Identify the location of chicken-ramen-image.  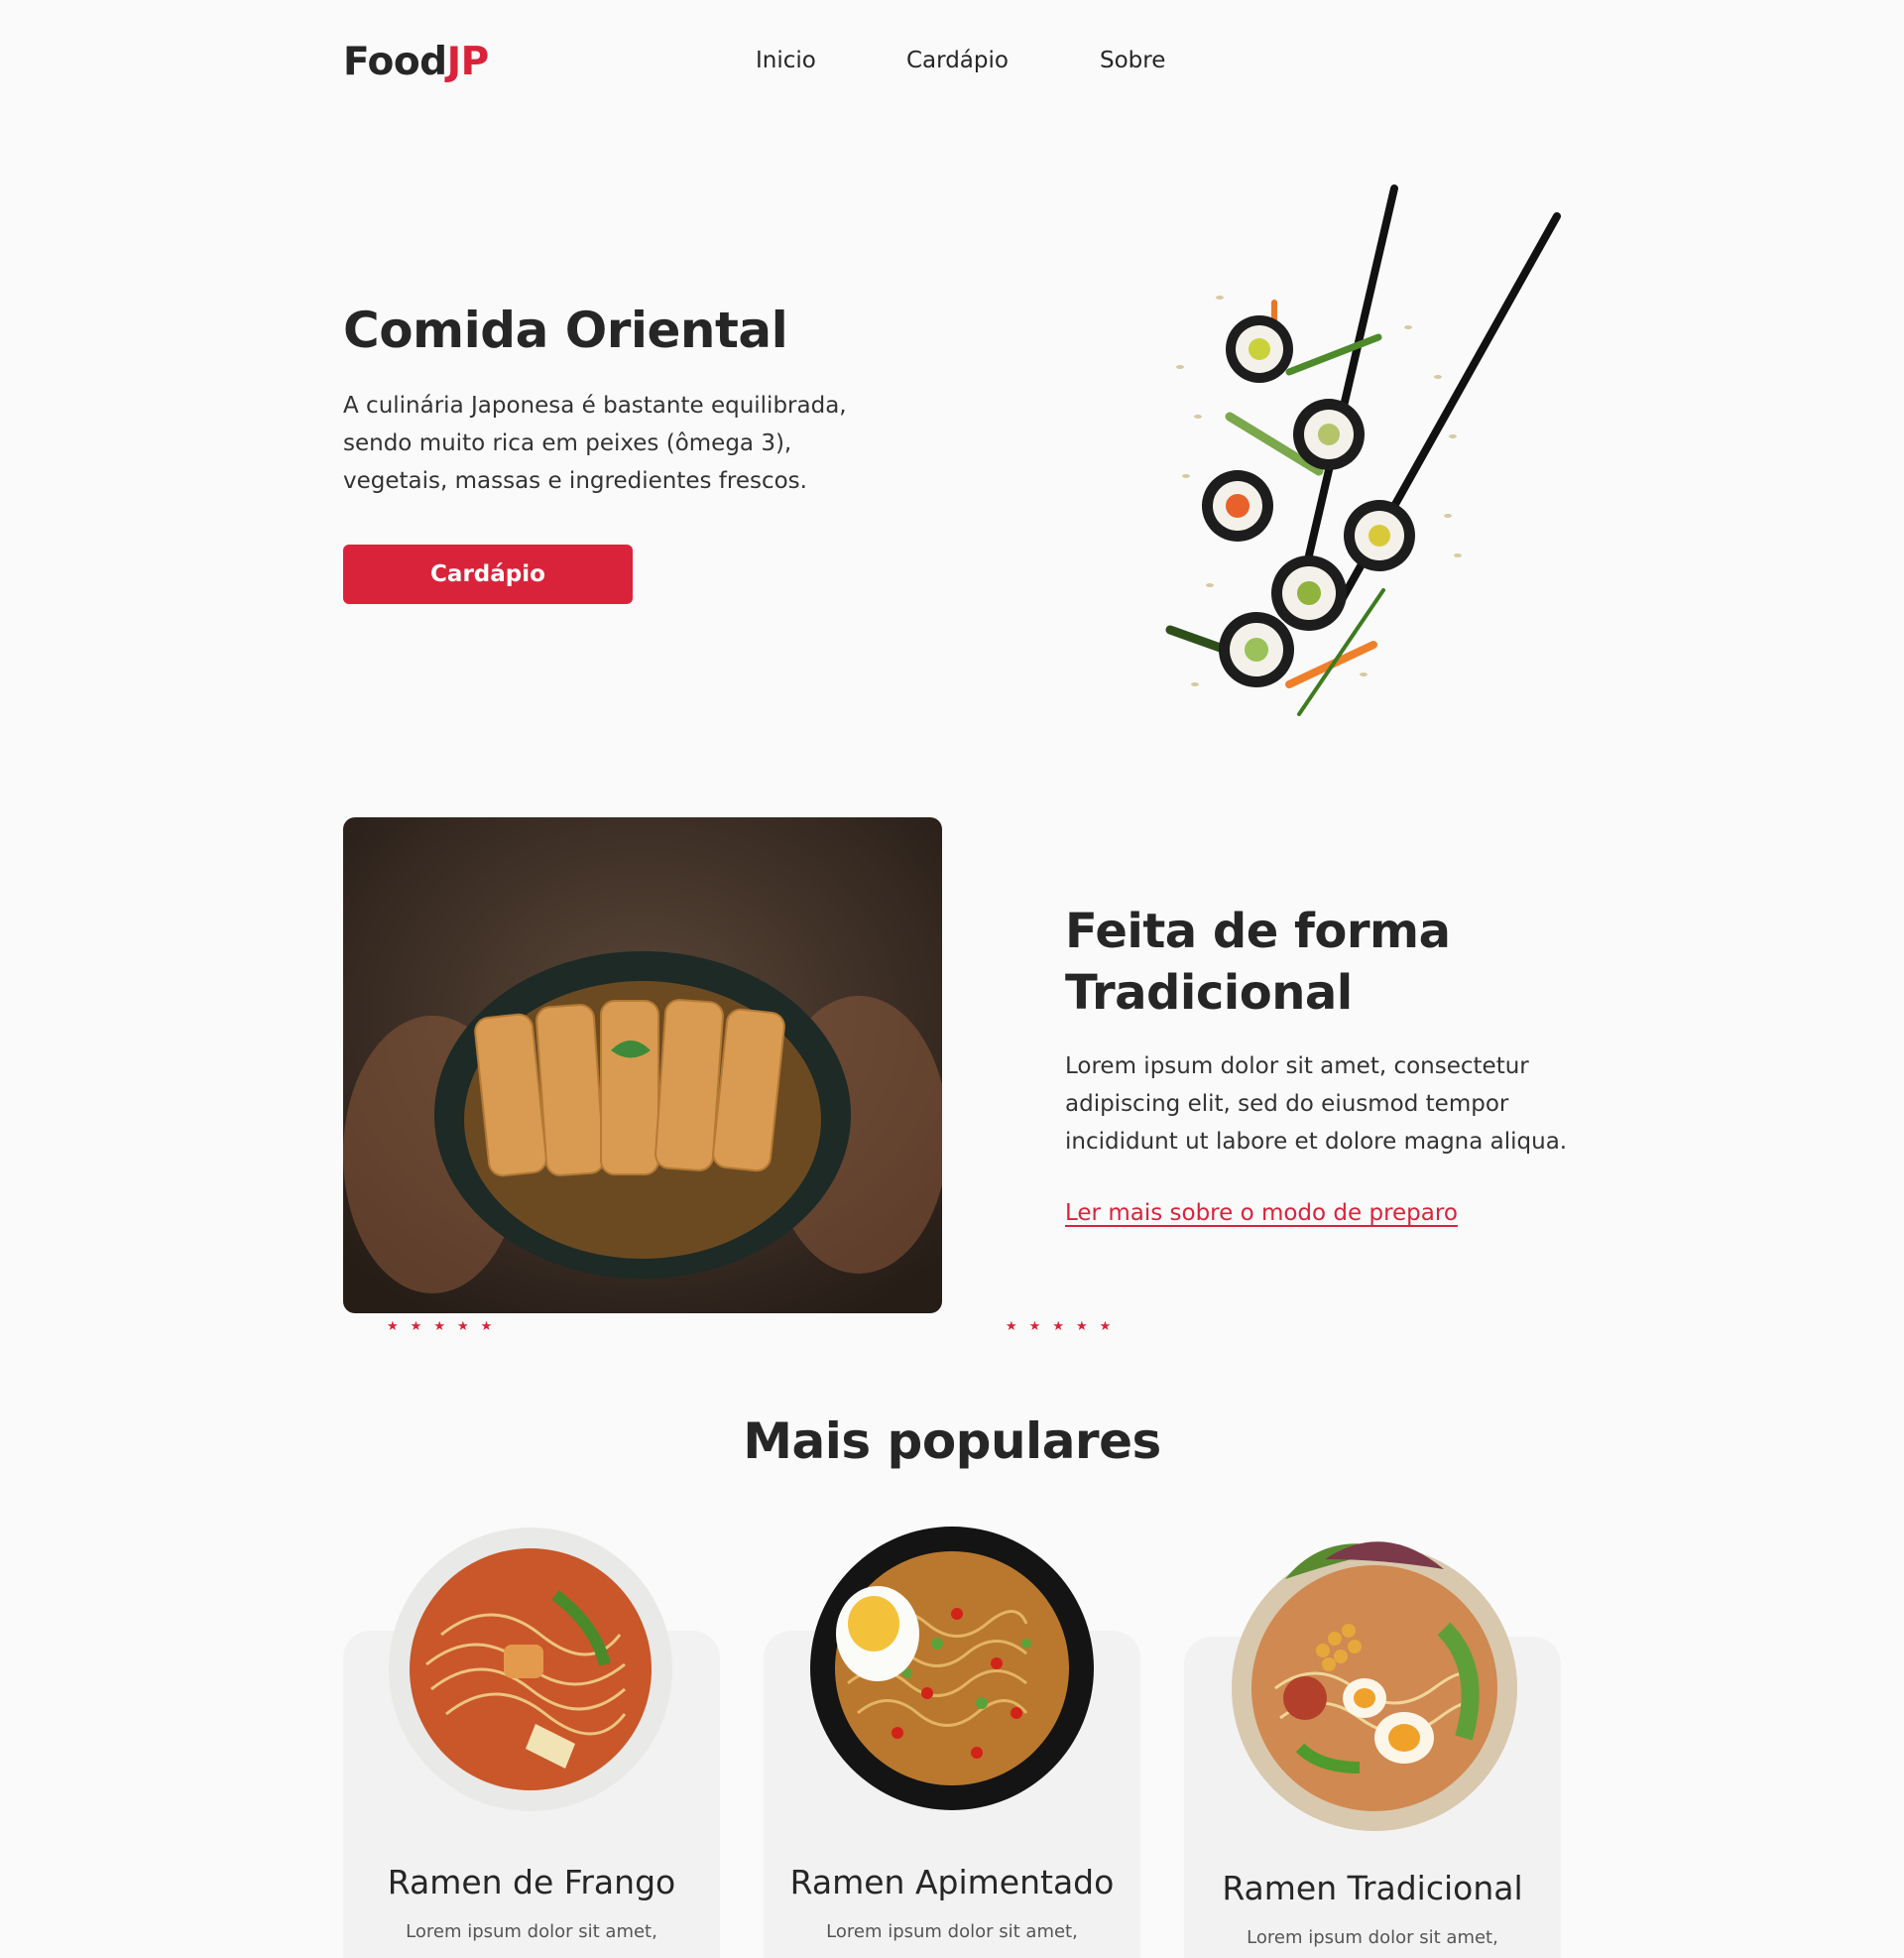
(530, 1670).